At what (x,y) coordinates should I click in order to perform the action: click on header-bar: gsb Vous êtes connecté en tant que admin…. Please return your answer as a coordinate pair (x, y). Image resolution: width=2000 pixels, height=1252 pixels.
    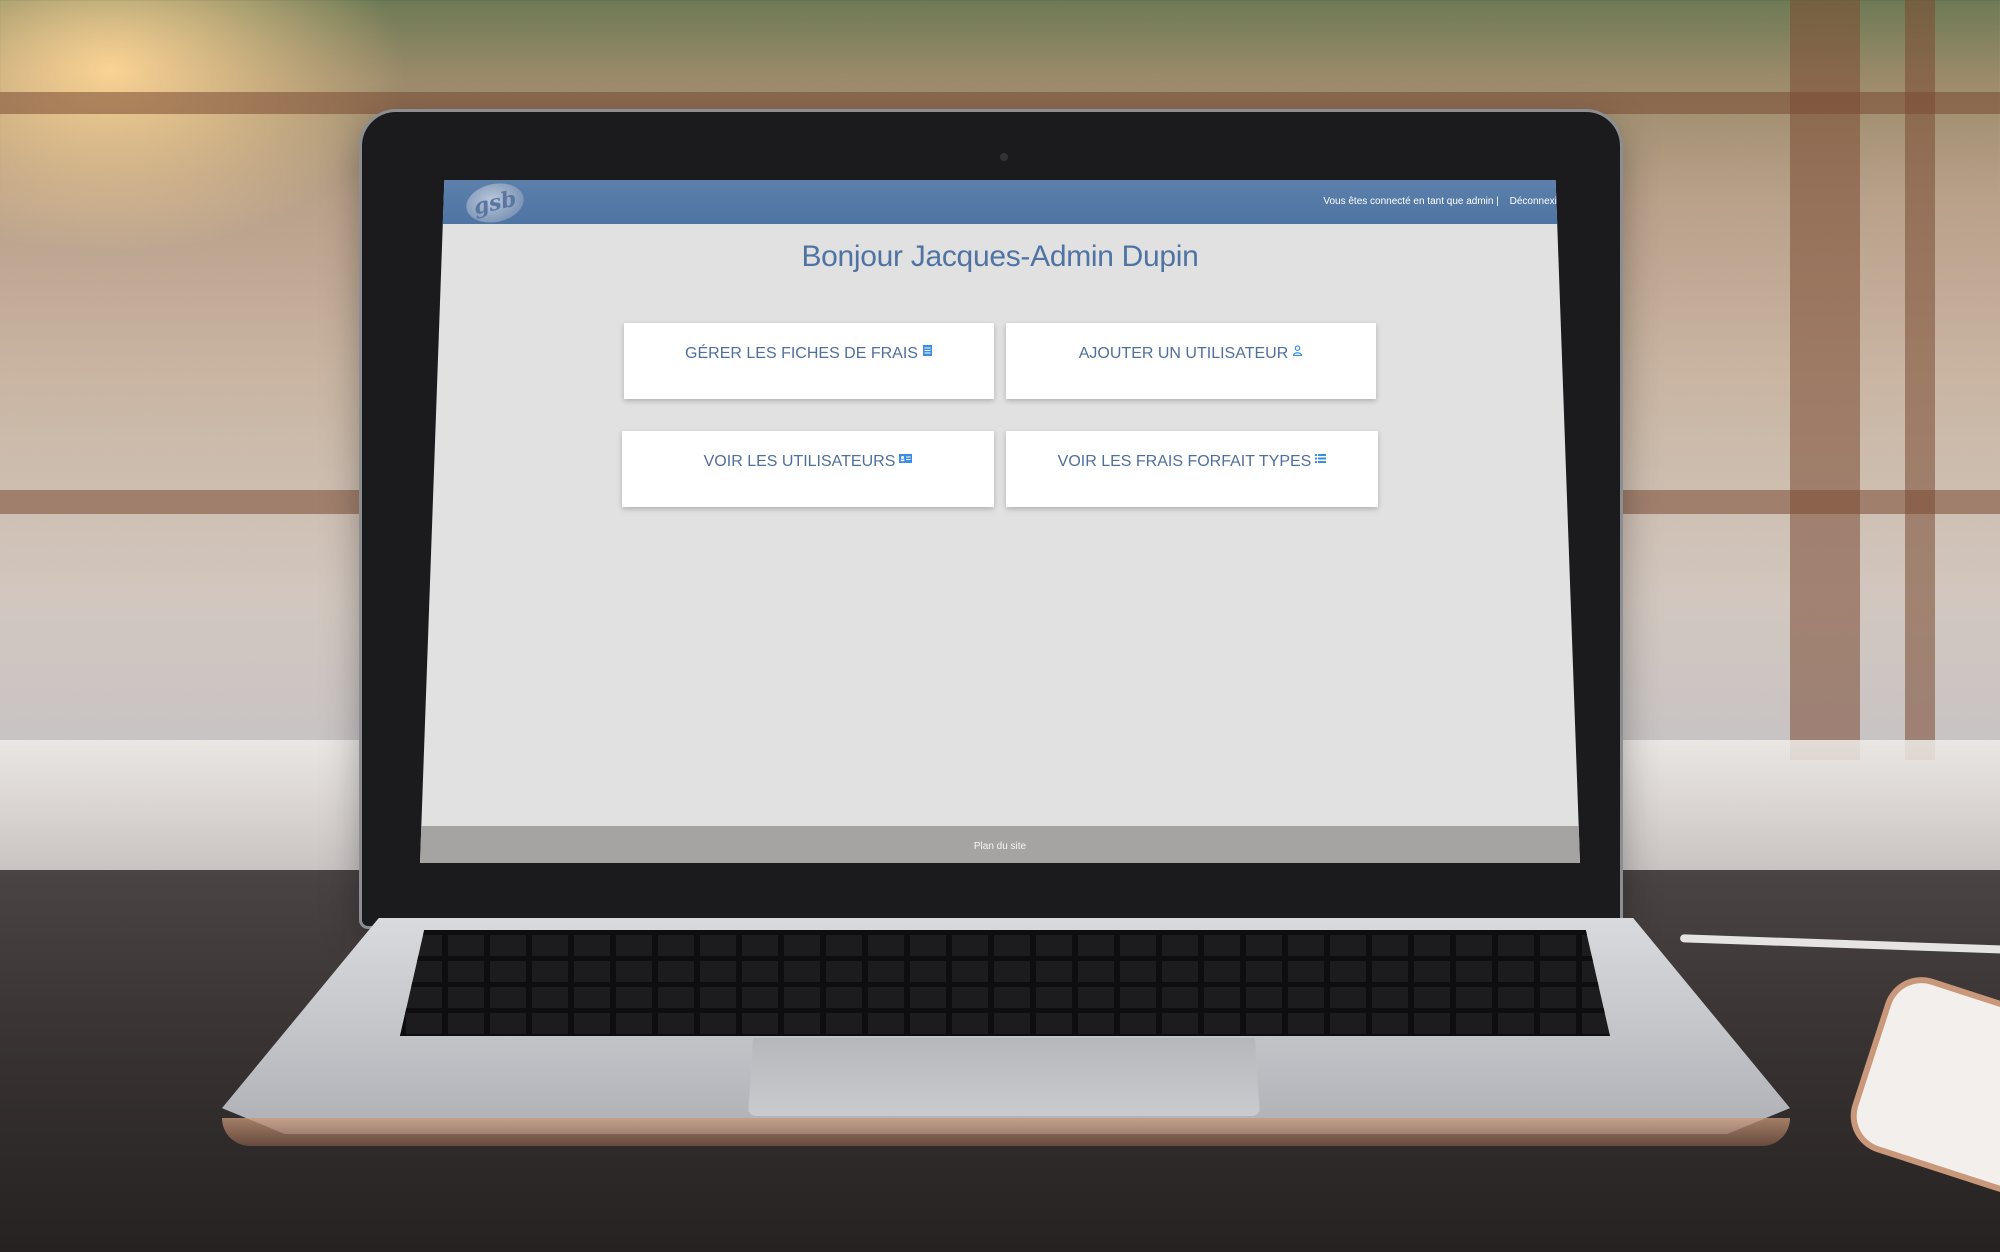
    Looking at the image, I should click on (1000, 204).